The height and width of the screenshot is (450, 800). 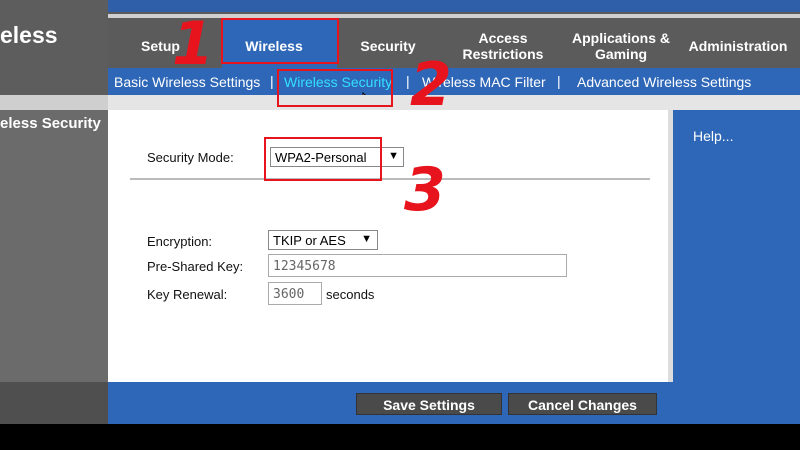 I want to click on security-mode-label: Security Mode:, so click(x=190, y=157).